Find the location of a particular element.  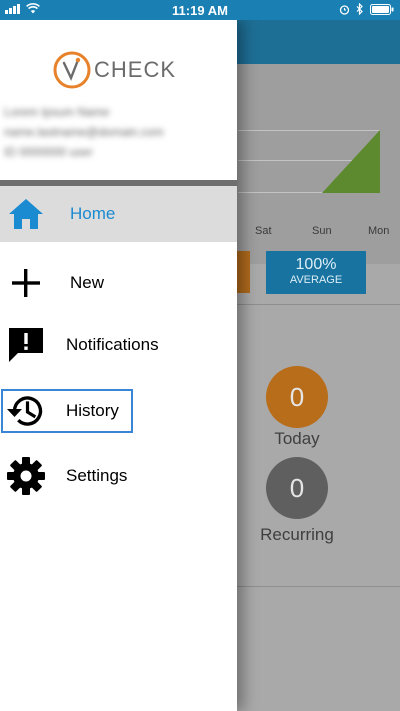

user-name: Lorem Ipsum Name is located at coordinates (57, 112).